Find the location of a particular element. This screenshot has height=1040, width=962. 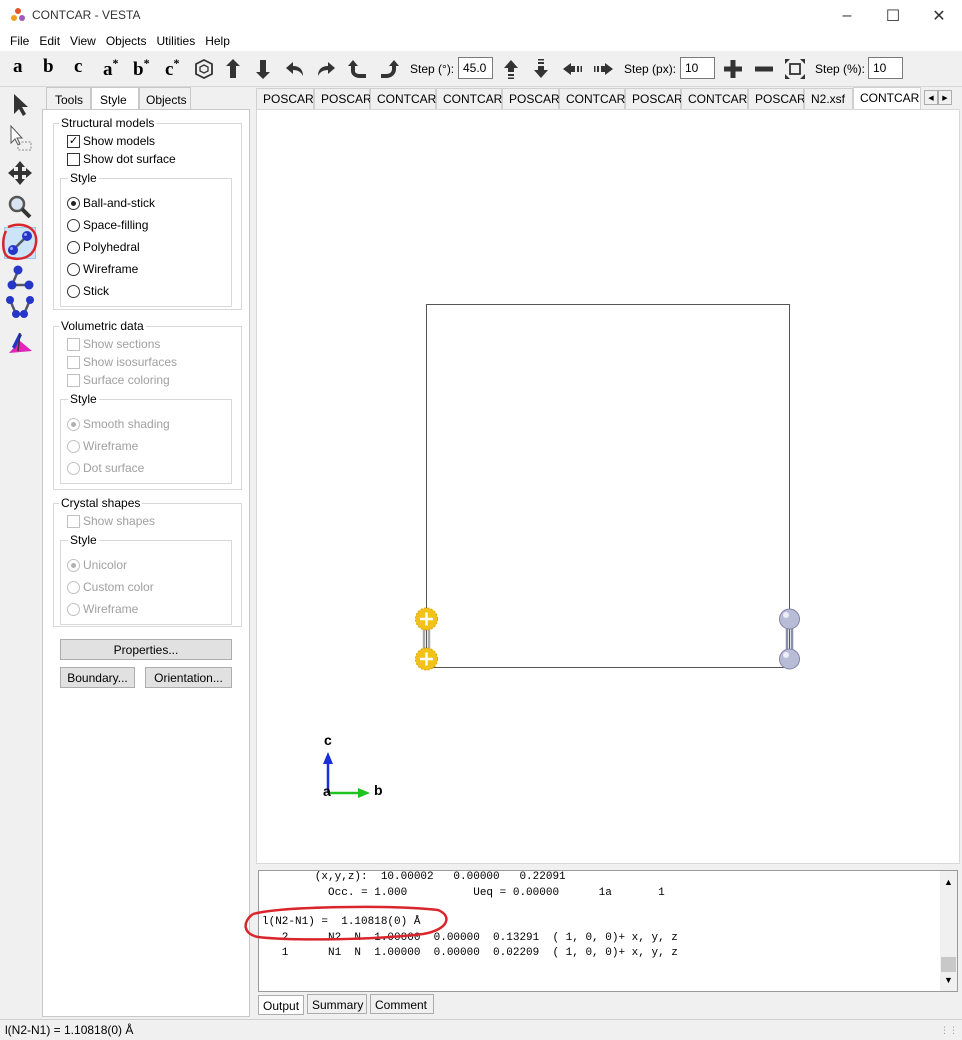

rotate-cw-icon is located at coordinates (389, 69).